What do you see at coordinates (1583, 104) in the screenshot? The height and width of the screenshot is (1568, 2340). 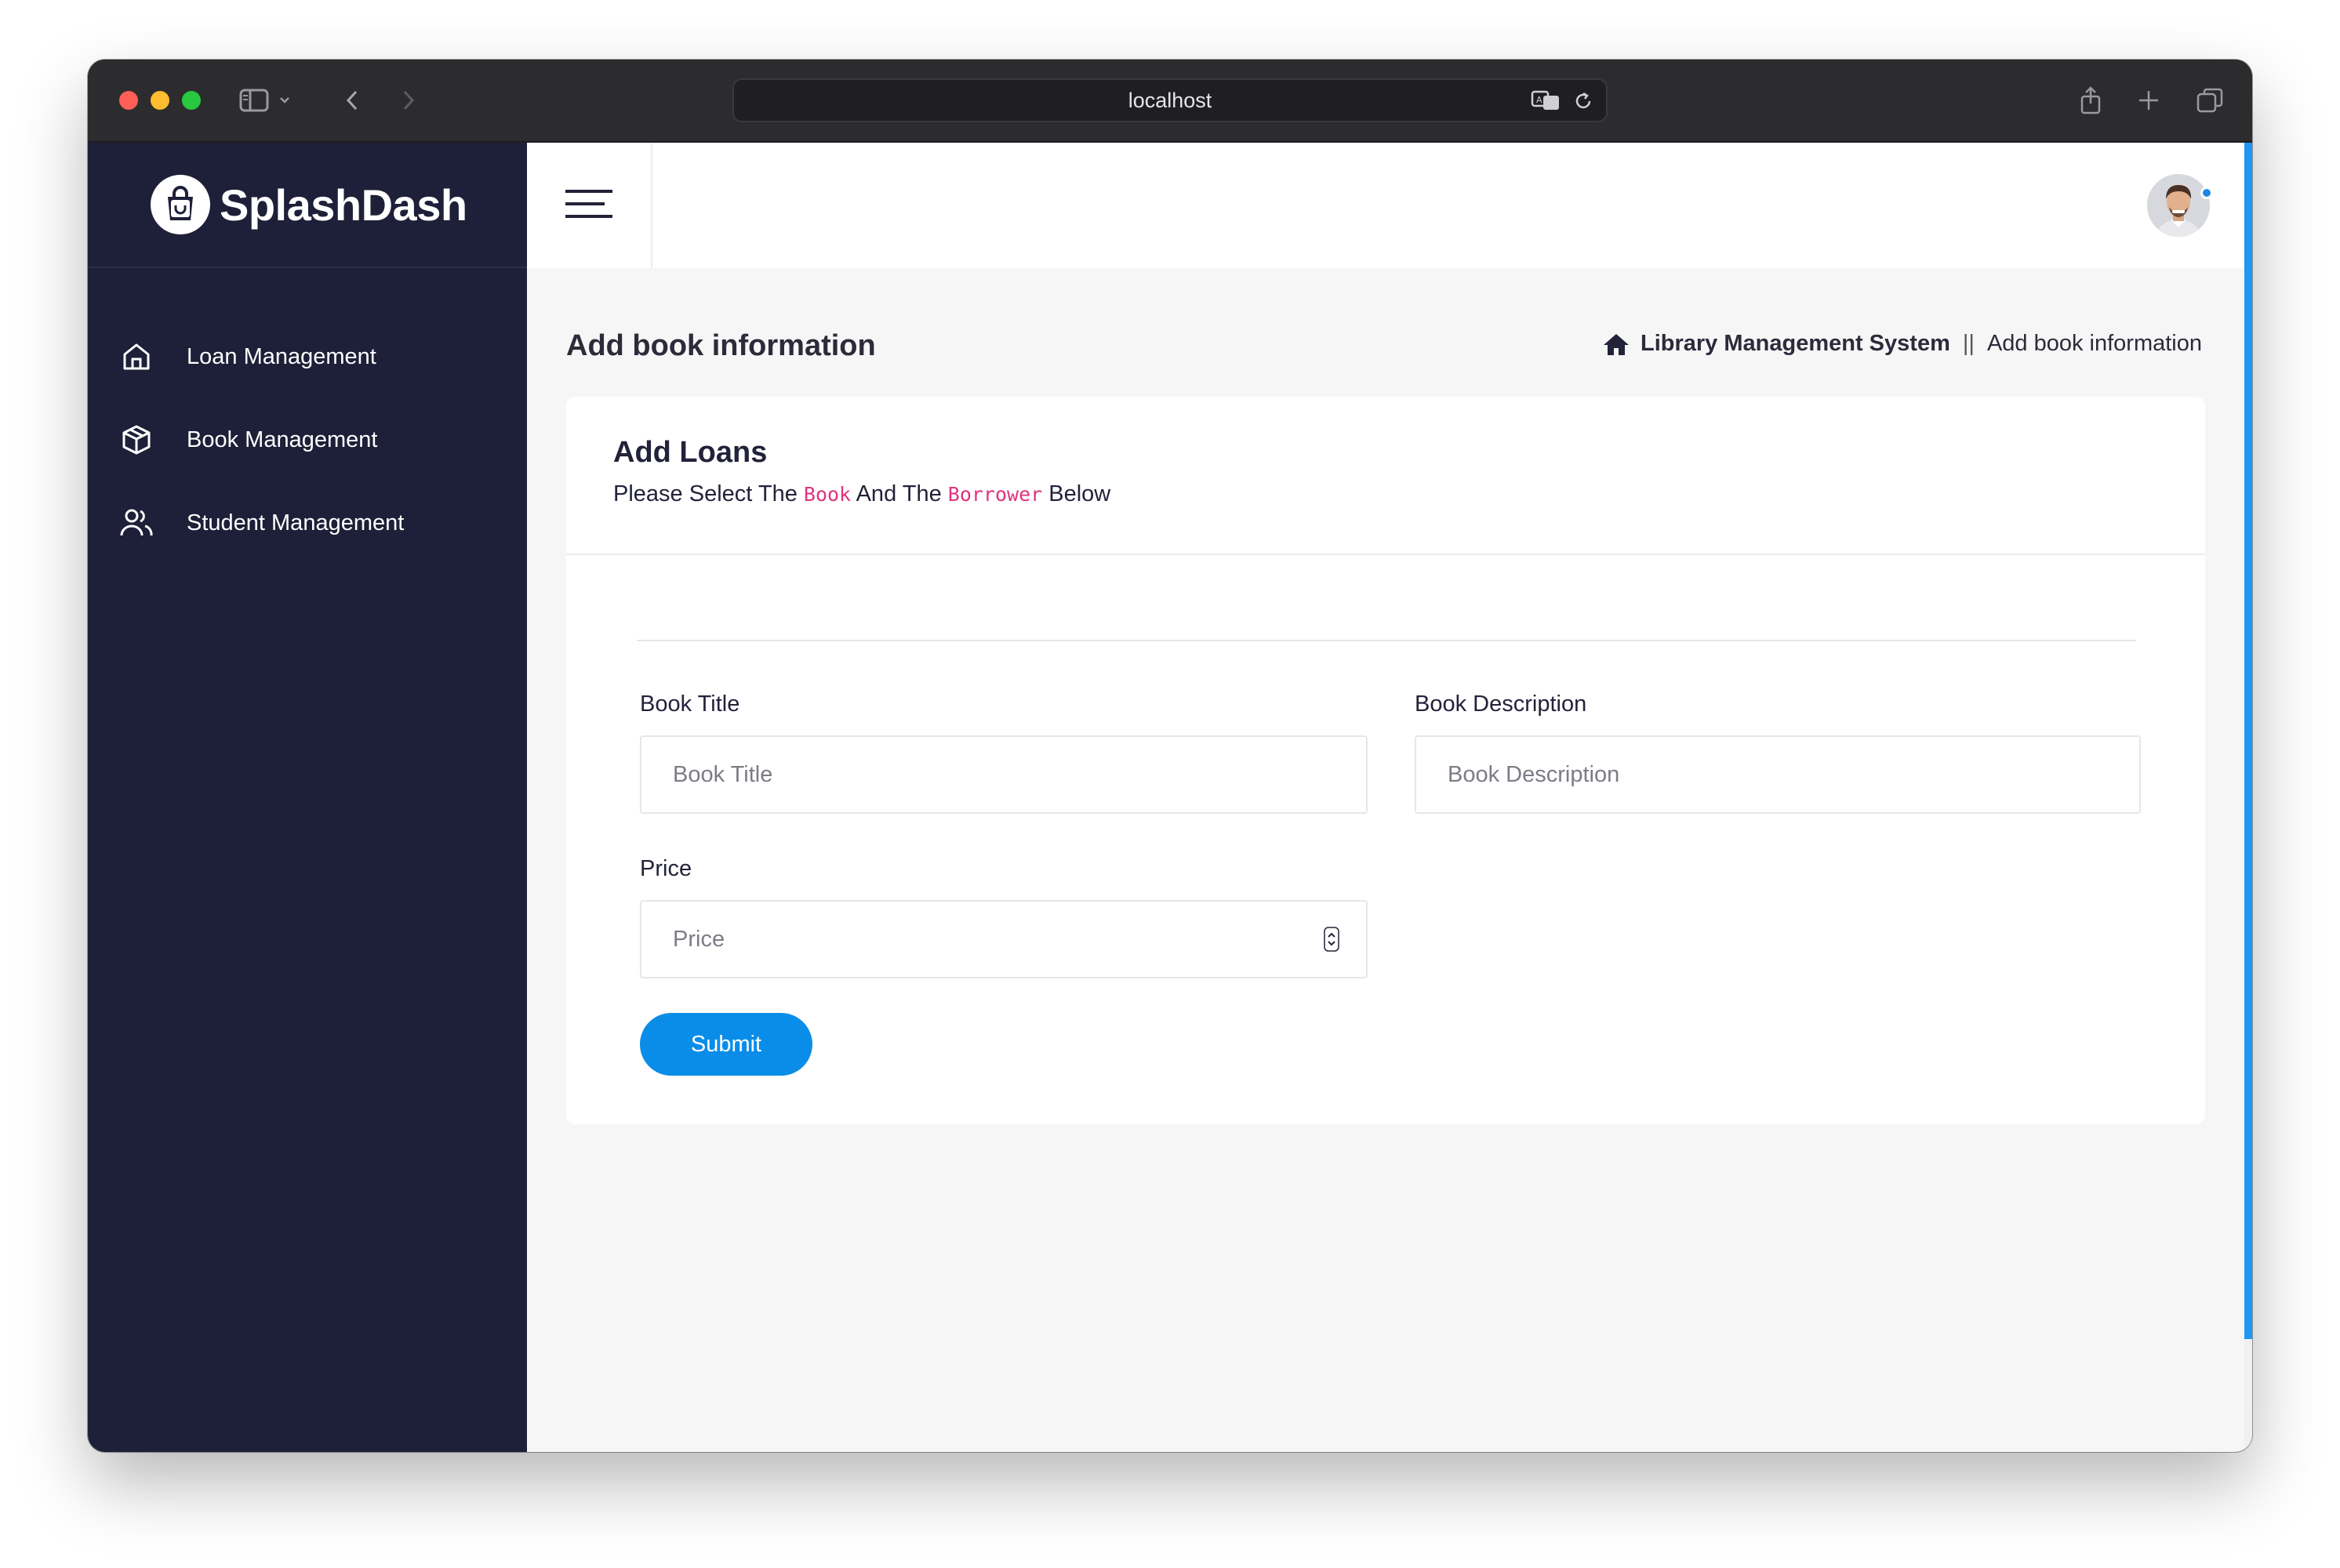 I see `reload-icon` at bounding box center [1583, 104].